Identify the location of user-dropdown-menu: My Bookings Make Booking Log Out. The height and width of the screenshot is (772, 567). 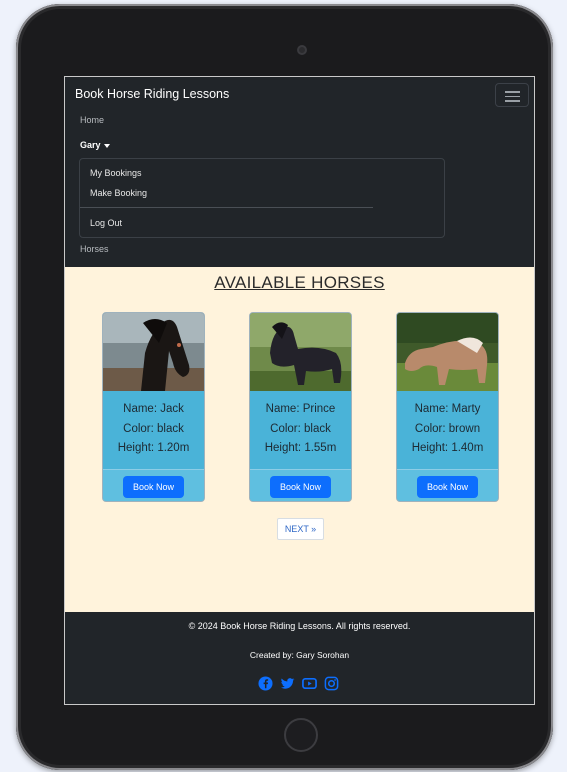
(262, 198).